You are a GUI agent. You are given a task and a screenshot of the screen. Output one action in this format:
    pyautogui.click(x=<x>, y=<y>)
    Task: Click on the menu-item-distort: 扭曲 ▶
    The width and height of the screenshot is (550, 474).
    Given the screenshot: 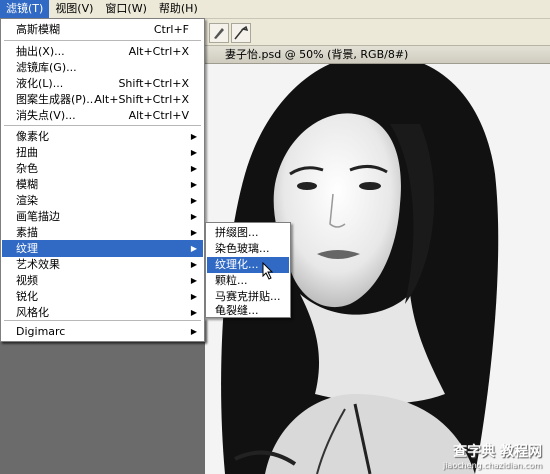 What is the action you would take?
    pyautogui.click(x=102, y=152)
    